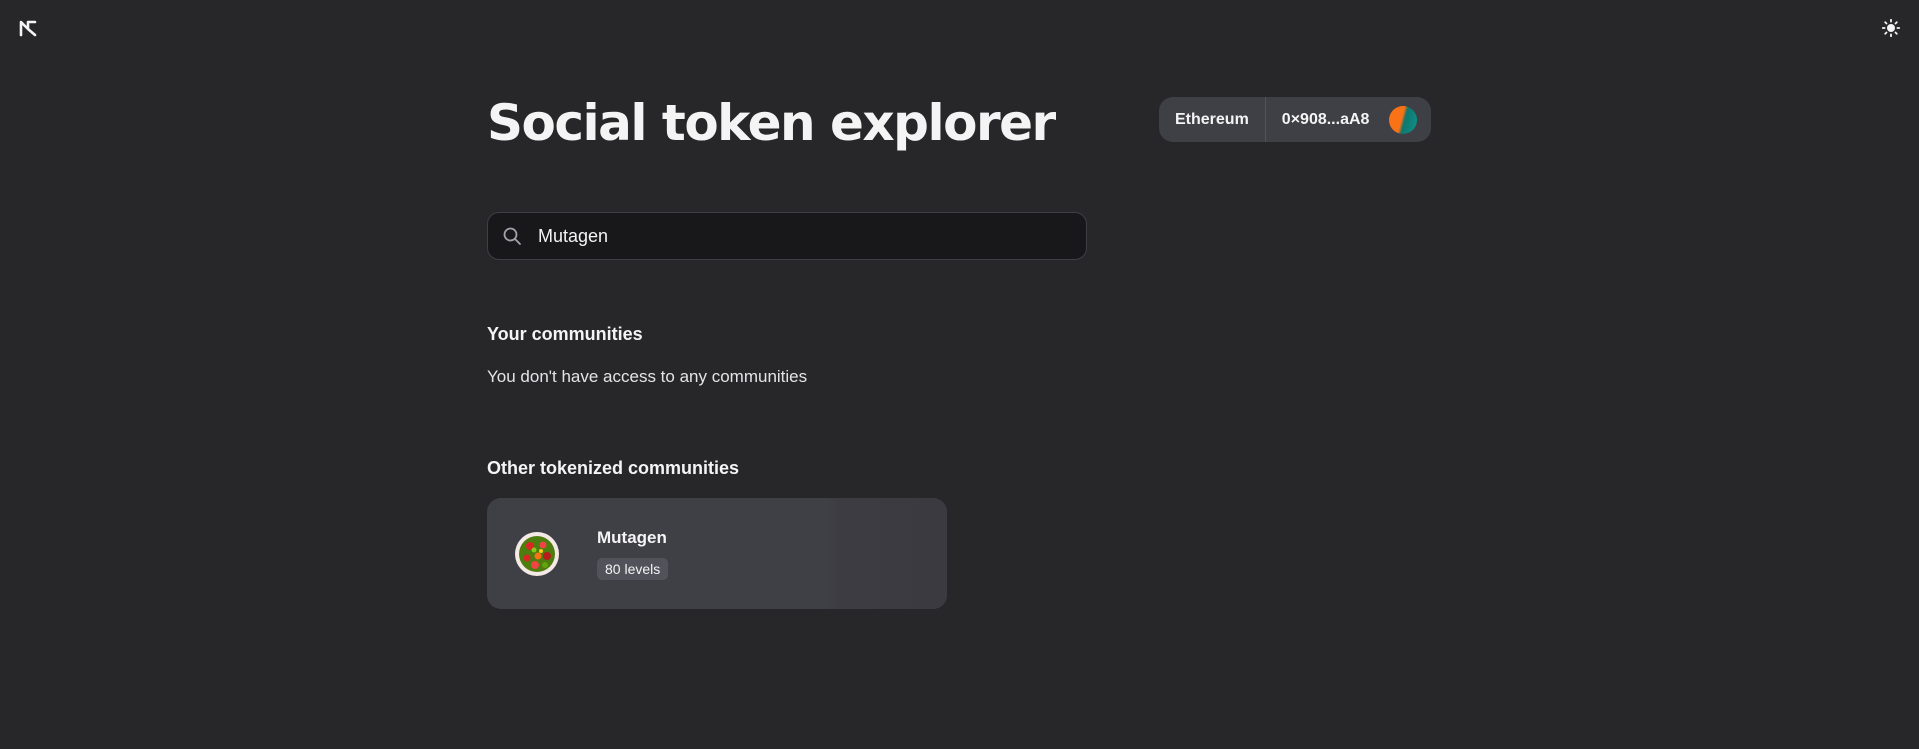 This screenshot has width=1919, height=749. I want to click on theme-toggle-button, so click(1891, 28).